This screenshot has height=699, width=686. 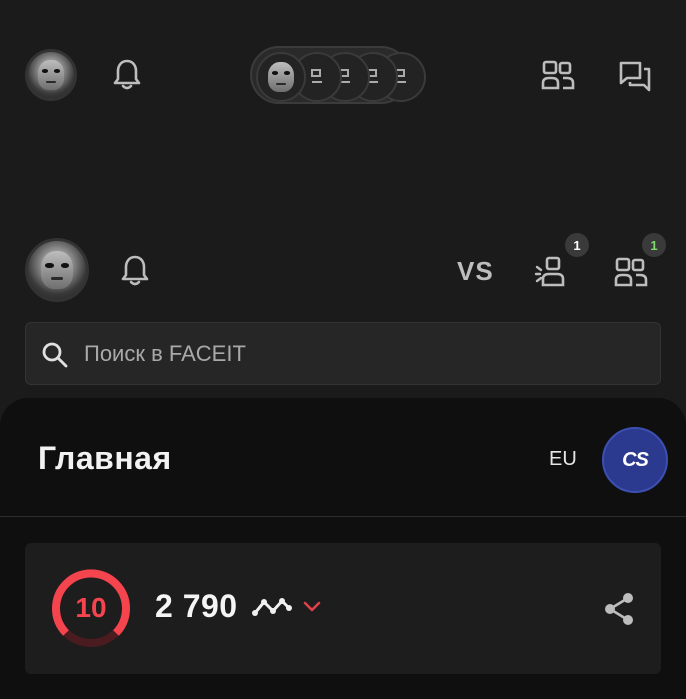 I want to click on search-input, so click(x=364, y=353).